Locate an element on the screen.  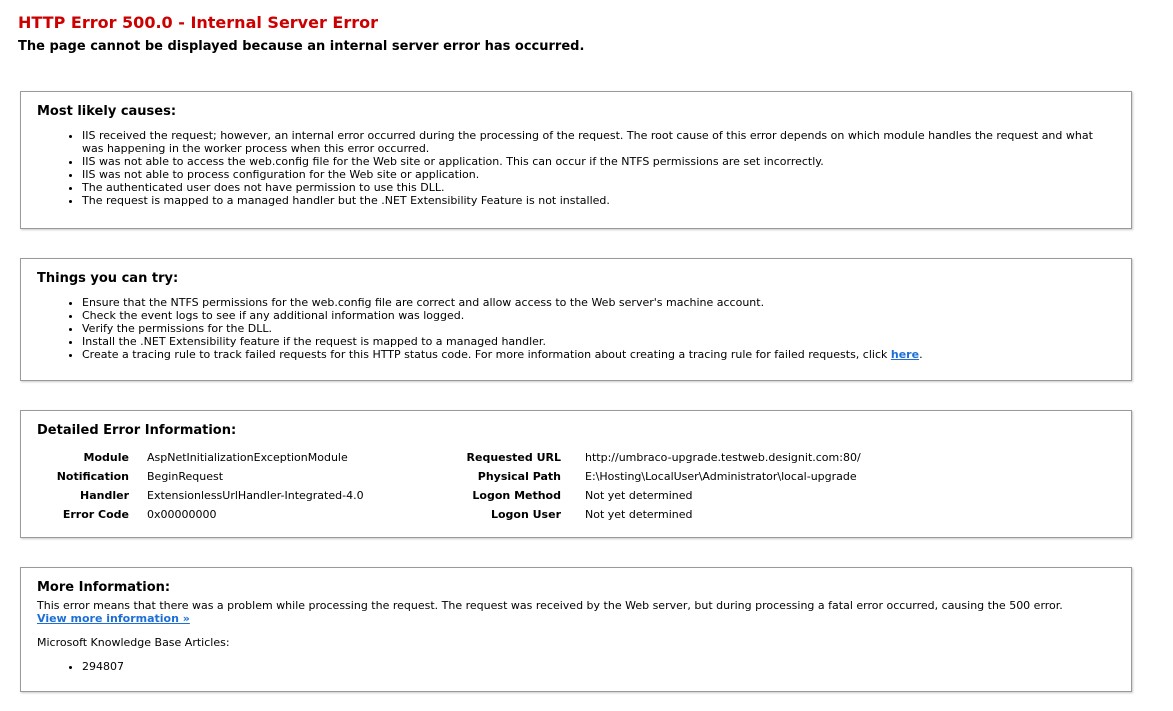
error-code-value: 0x00000000 is located at coordinates (182, 514).